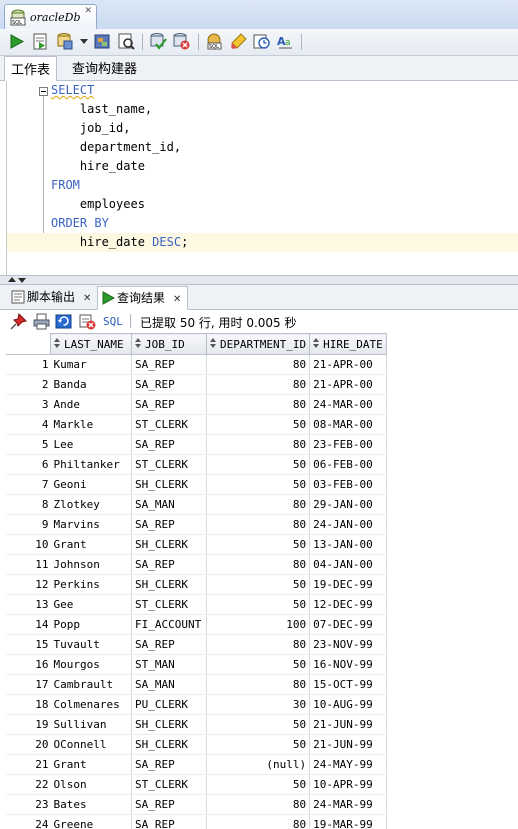 This screenshot has width=518, height=829. Describe the element at coordinates (143, 298) in the screenshot. I see `tab-query-result: 查询结果 ✕` at that location.